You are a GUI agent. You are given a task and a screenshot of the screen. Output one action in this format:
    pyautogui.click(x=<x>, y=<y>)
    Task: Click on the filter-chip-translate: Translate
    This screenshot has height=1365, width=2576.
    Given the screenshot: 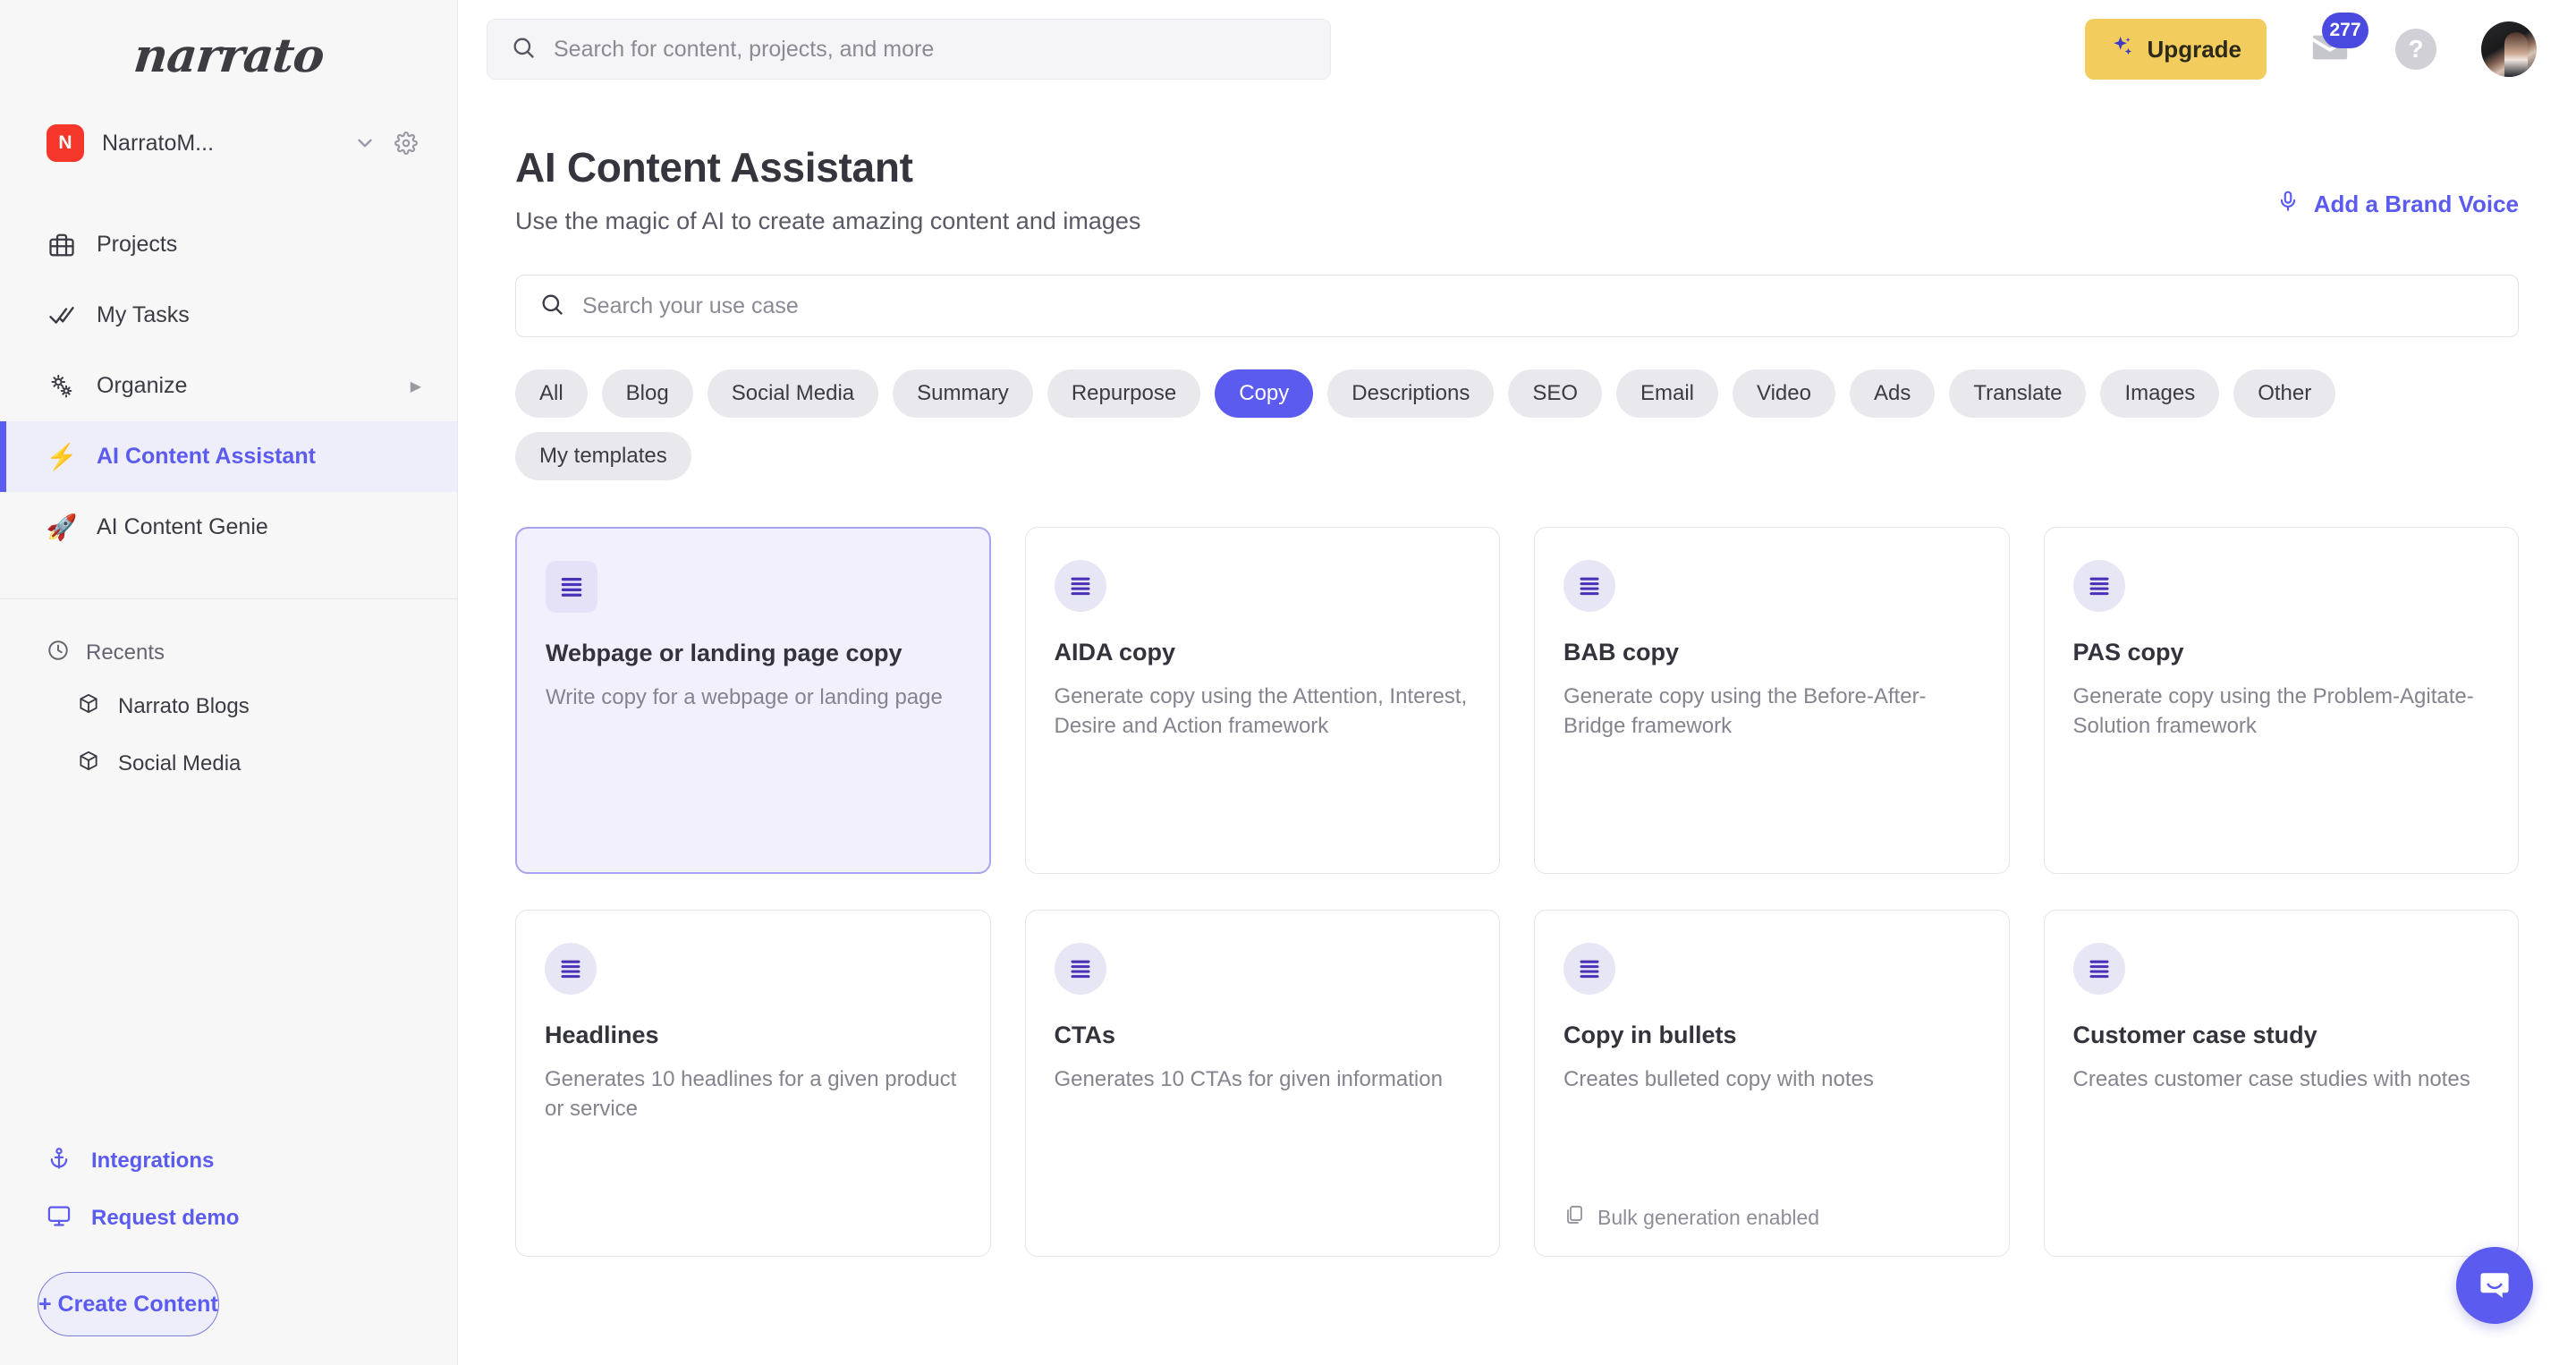 What is the action you would take?
    pyautogui.click(x=2018, y=393)
    